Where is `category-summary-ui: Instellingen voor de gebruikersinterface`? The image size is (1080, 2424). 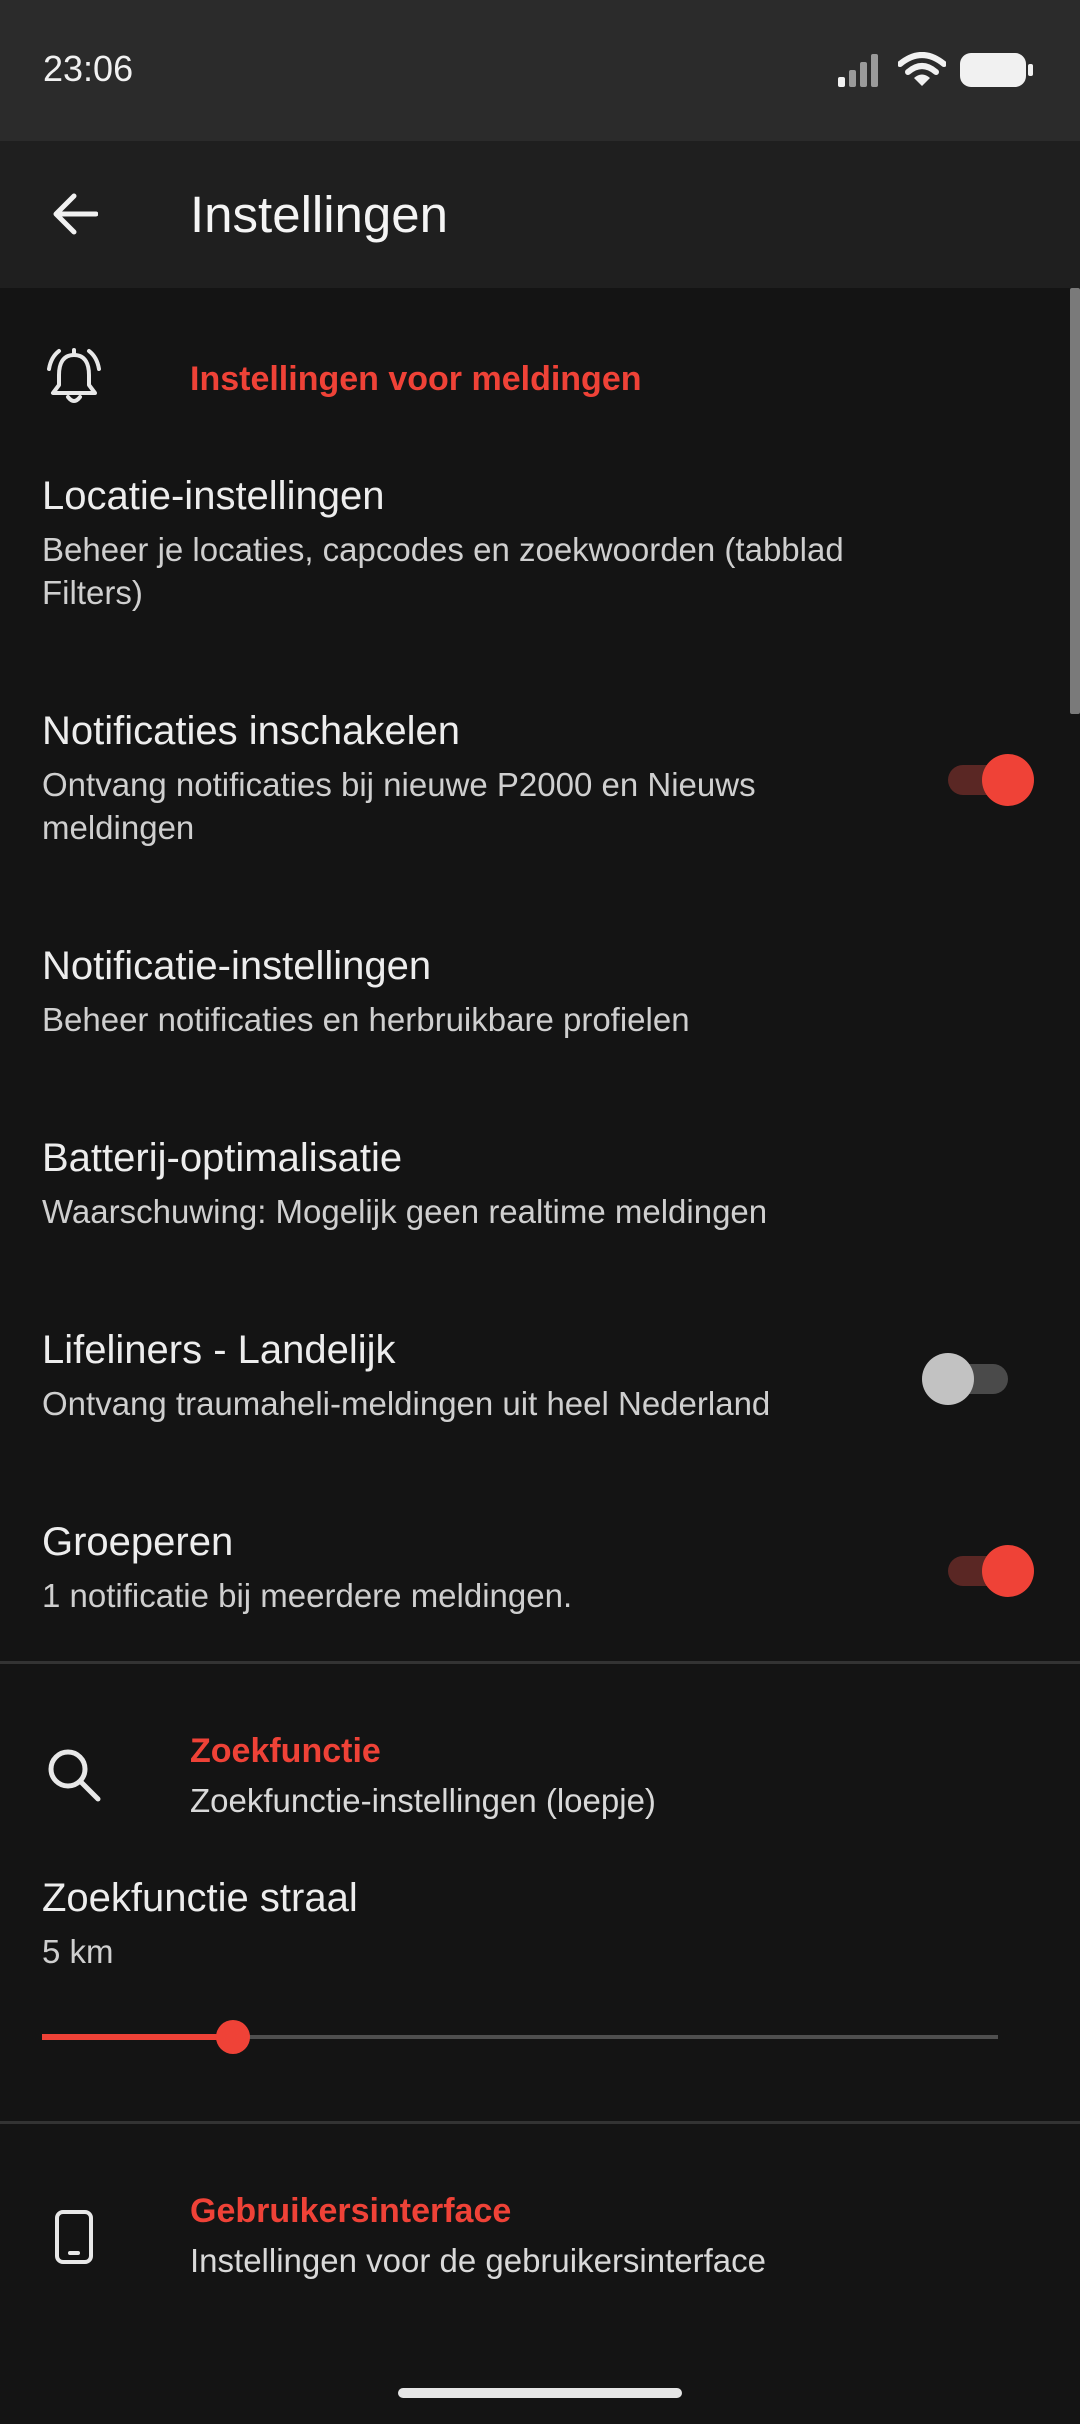 category-summary-ui: Instellingen voor de gebruikersinterface is located at coordinates (478, 2260).